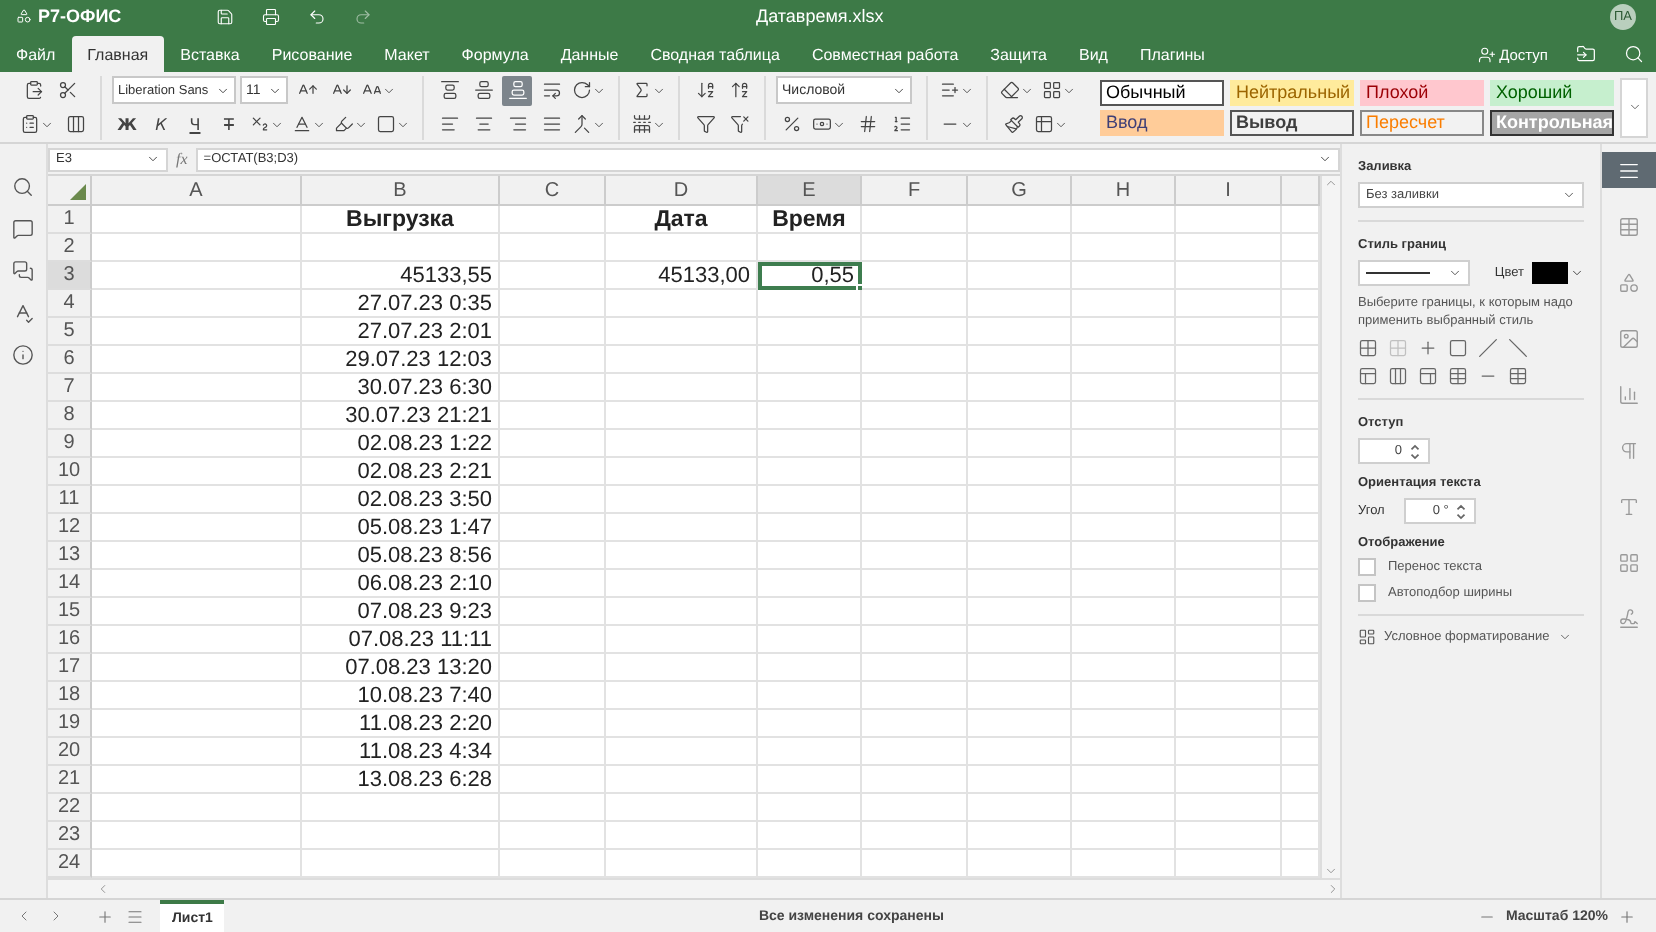 The image size is (1656, 932). I want to click on column-header: C, so click(553, 191).